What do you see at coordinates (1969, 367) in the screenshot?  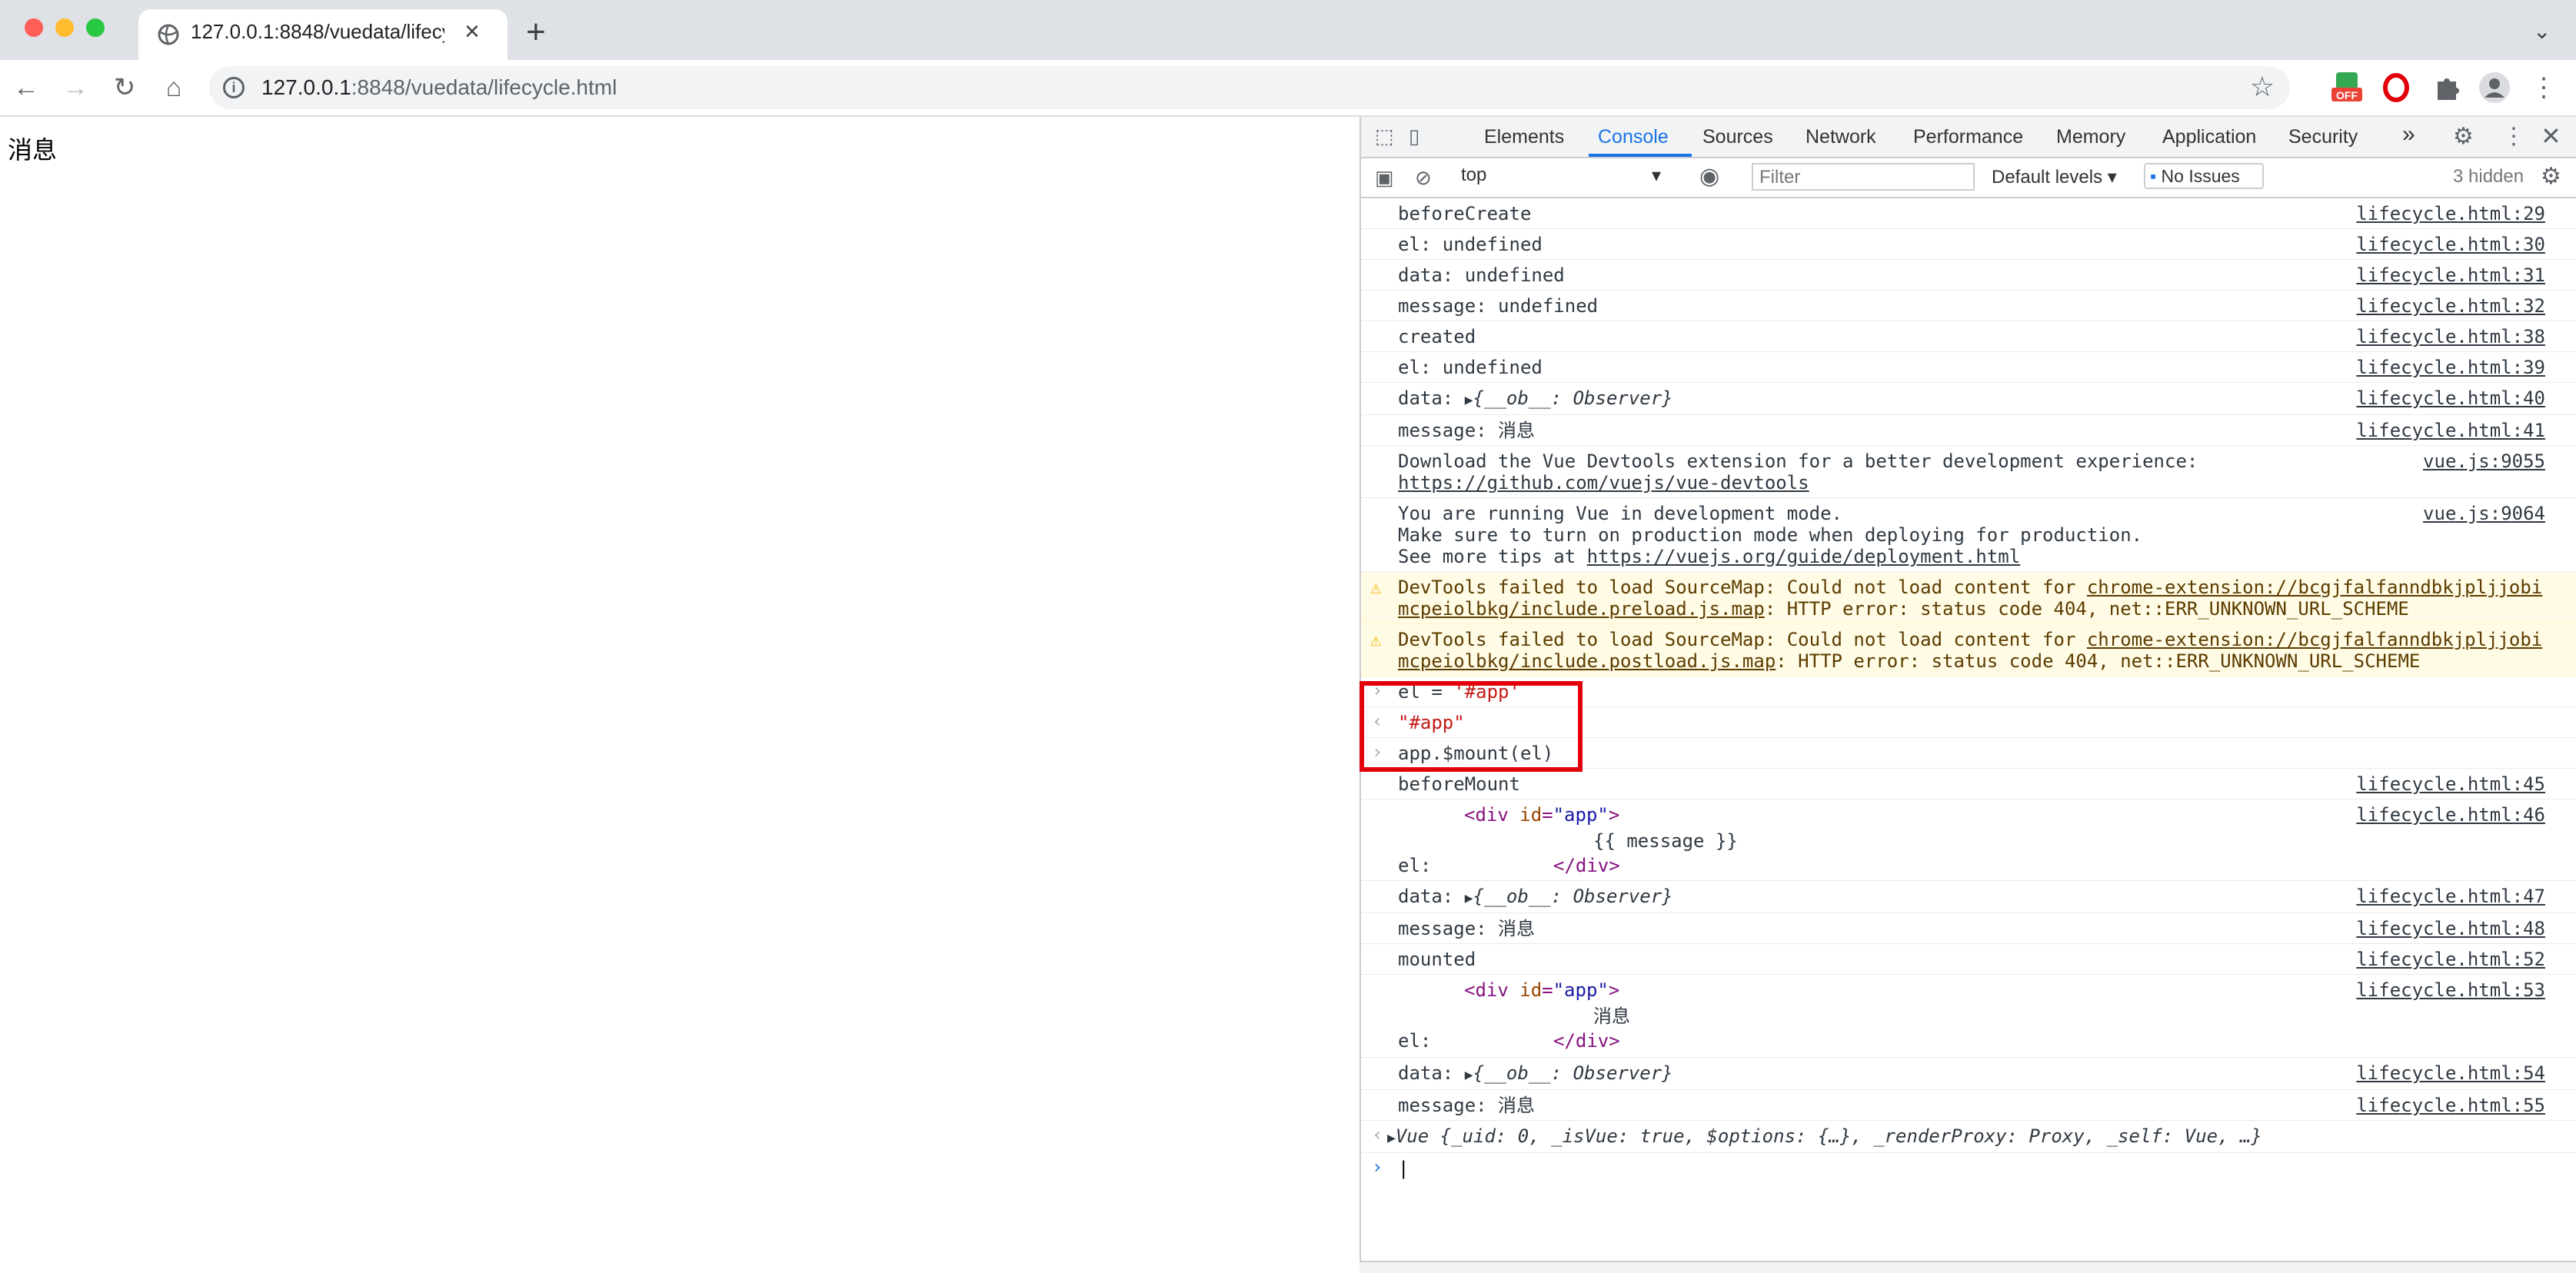 I see `console-row: el: undefined lifecycle.html:39` at bounding box center [1969, 367].